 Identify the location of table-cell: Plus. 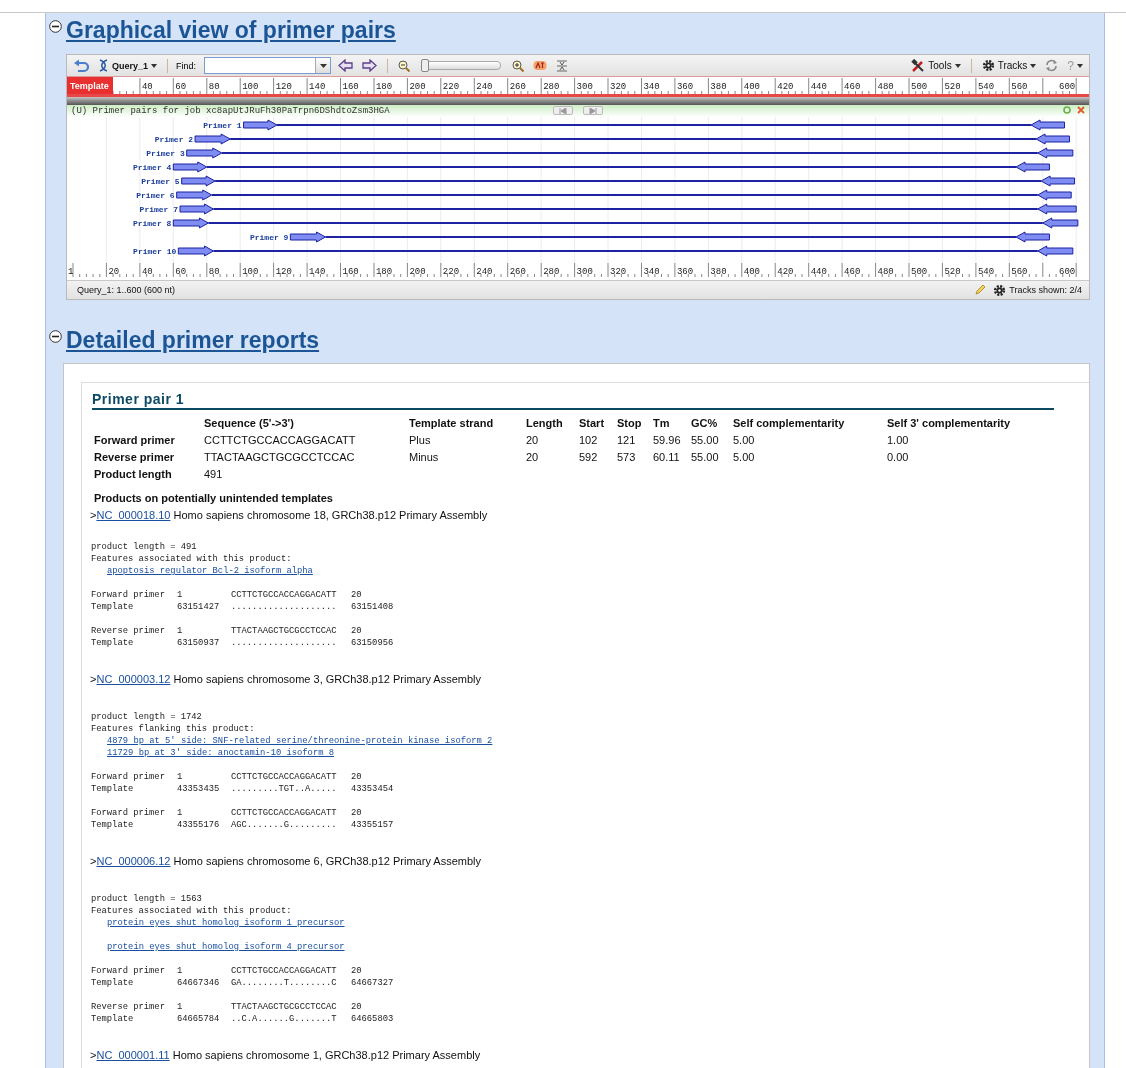
(467, 439).